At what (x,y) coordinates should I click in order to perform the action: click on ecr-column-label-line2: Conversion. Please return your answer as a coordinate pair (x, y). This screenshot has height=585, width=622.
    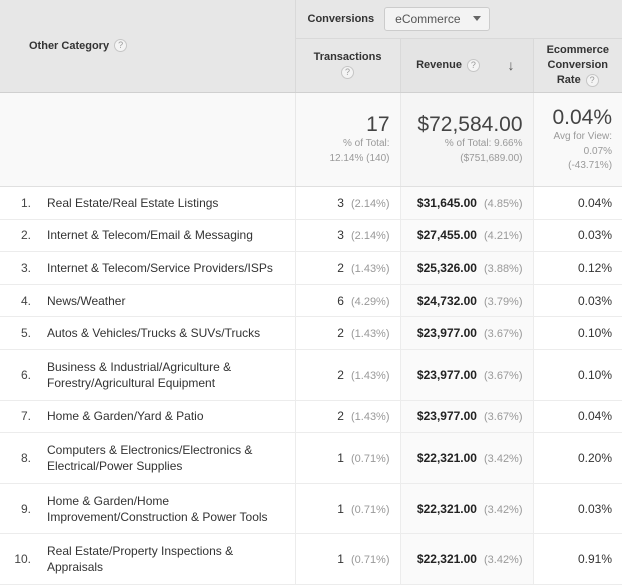
    Looking at the image, I should click on (578, 64).